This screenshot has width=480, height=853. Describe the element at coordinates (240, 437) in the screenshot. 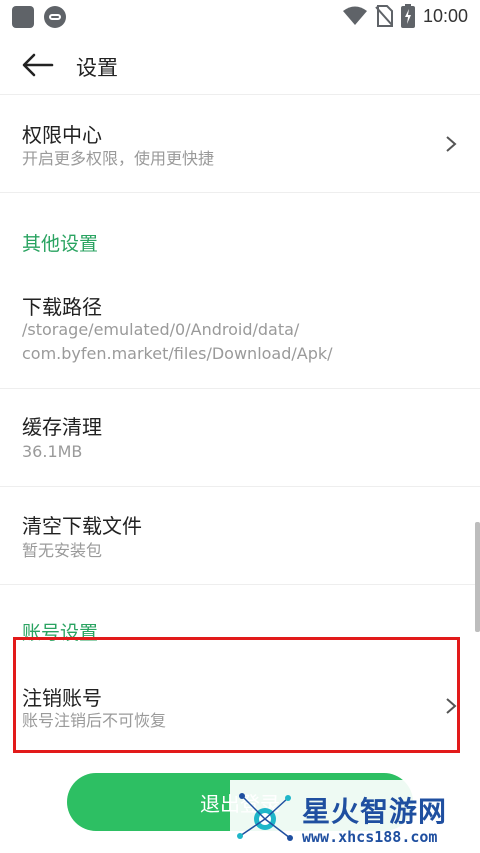

I see `cache-clean-row: 缓存清理 36.1MB` at that location.